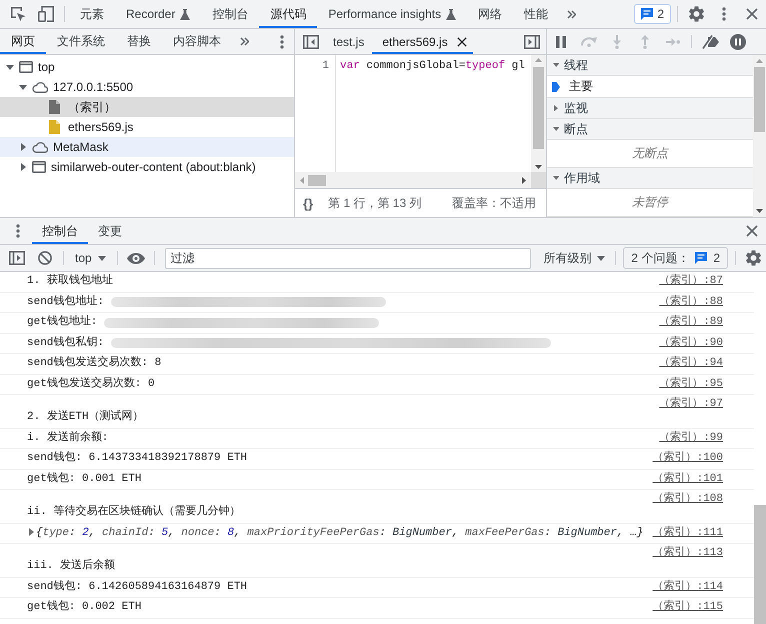  What do you see at coordinates (81, 41) in the screenshot?
I see `navigator-tab: 文件系统` at bounding box center [81, 41].